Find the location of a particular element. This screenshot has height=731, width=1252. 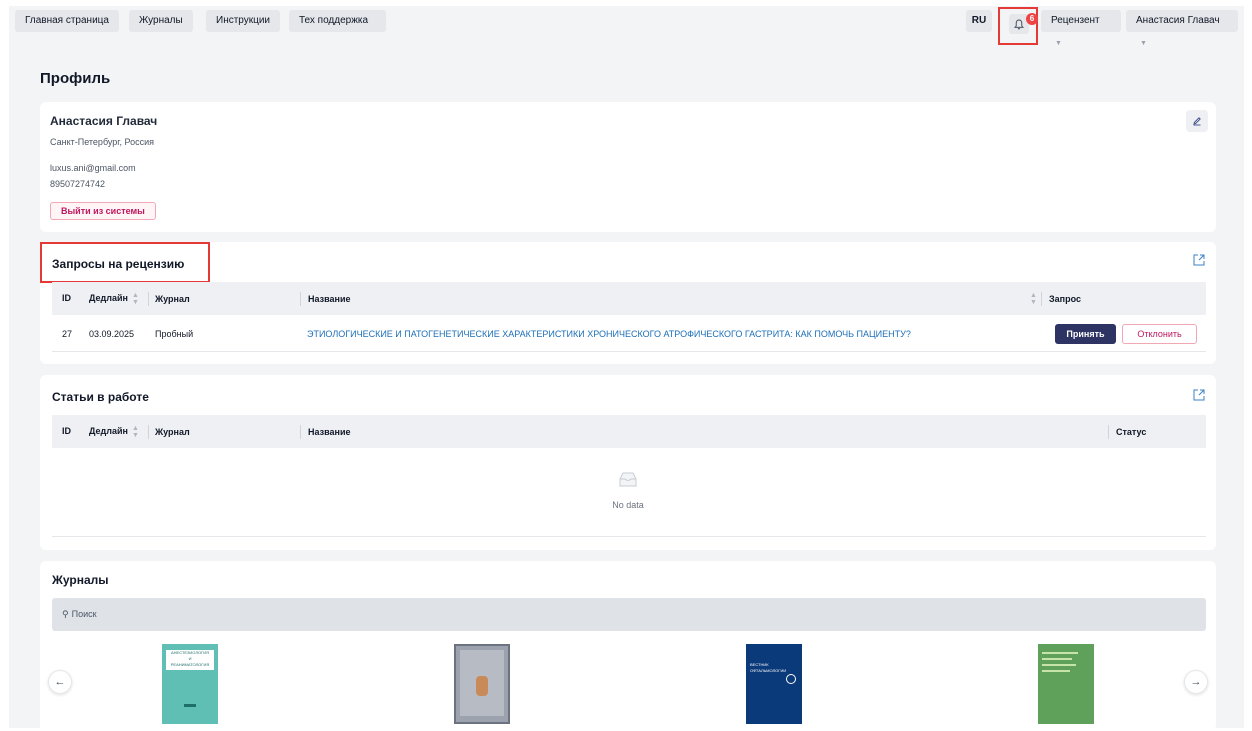

language-selector: RU is located at coordinates (979, 21).